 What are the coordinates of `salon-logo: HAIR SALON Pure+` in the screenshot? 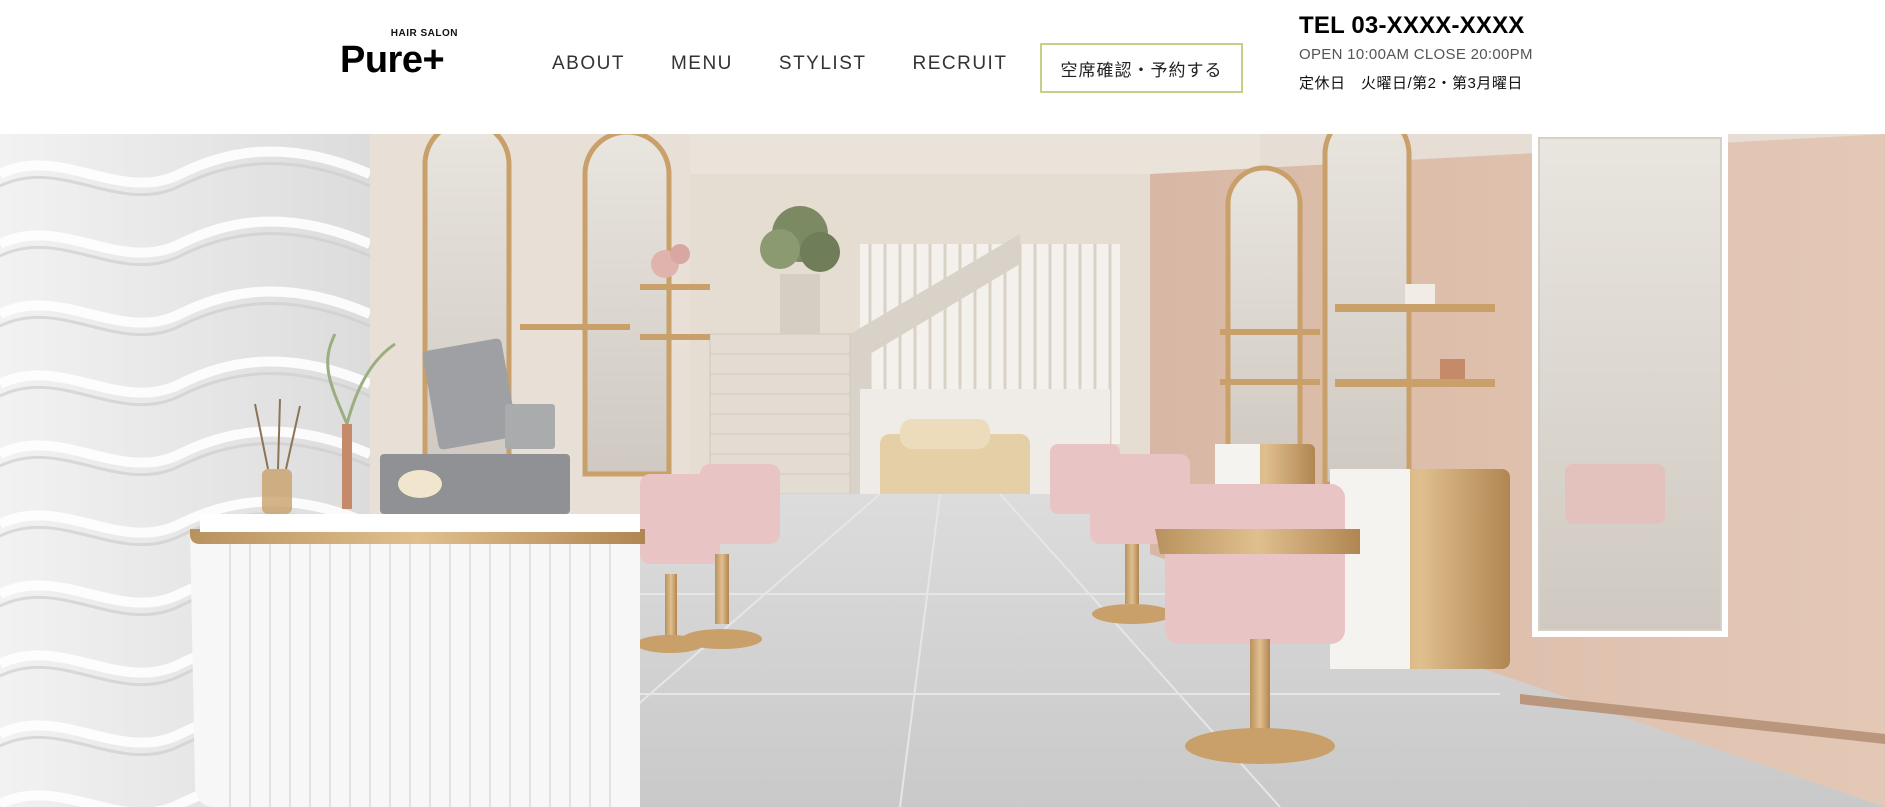 It's located at (400, 53).